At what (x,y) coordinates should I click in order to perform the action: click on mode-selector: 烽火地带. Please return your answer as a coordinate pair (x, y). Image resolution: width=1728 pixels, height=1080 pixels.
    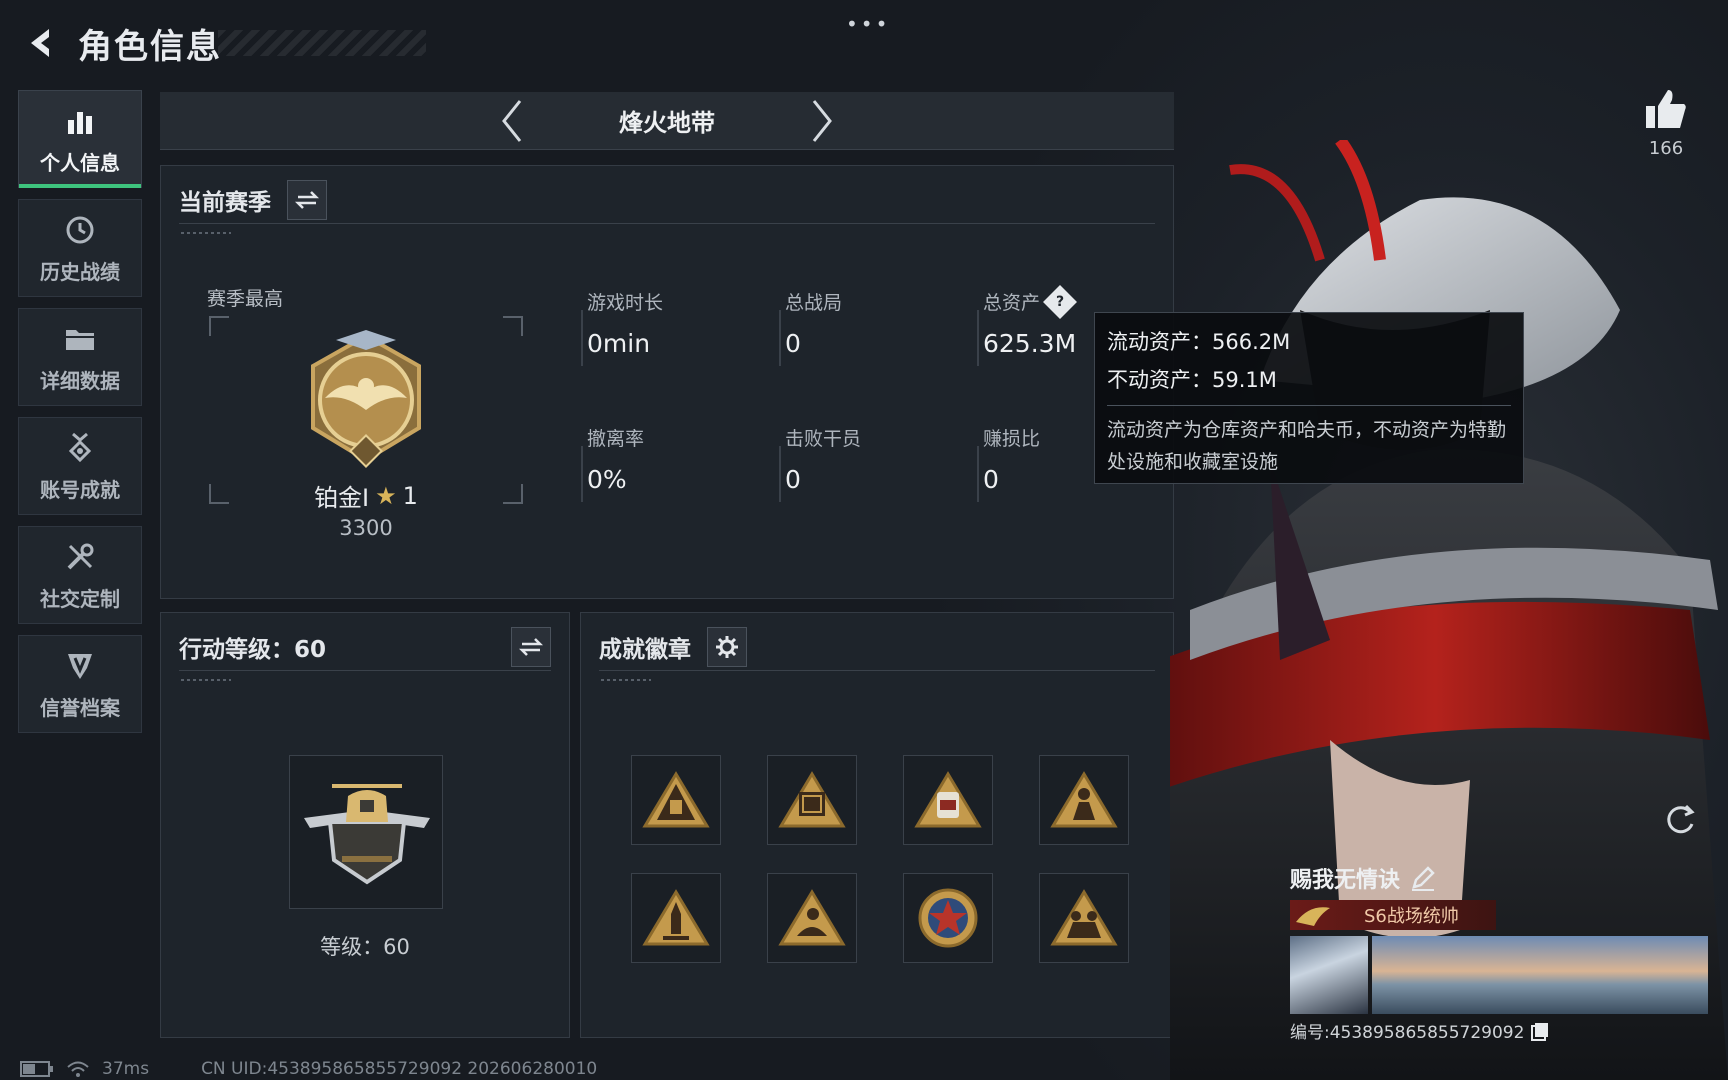
    Looking at the image, I should click on (667, 121).